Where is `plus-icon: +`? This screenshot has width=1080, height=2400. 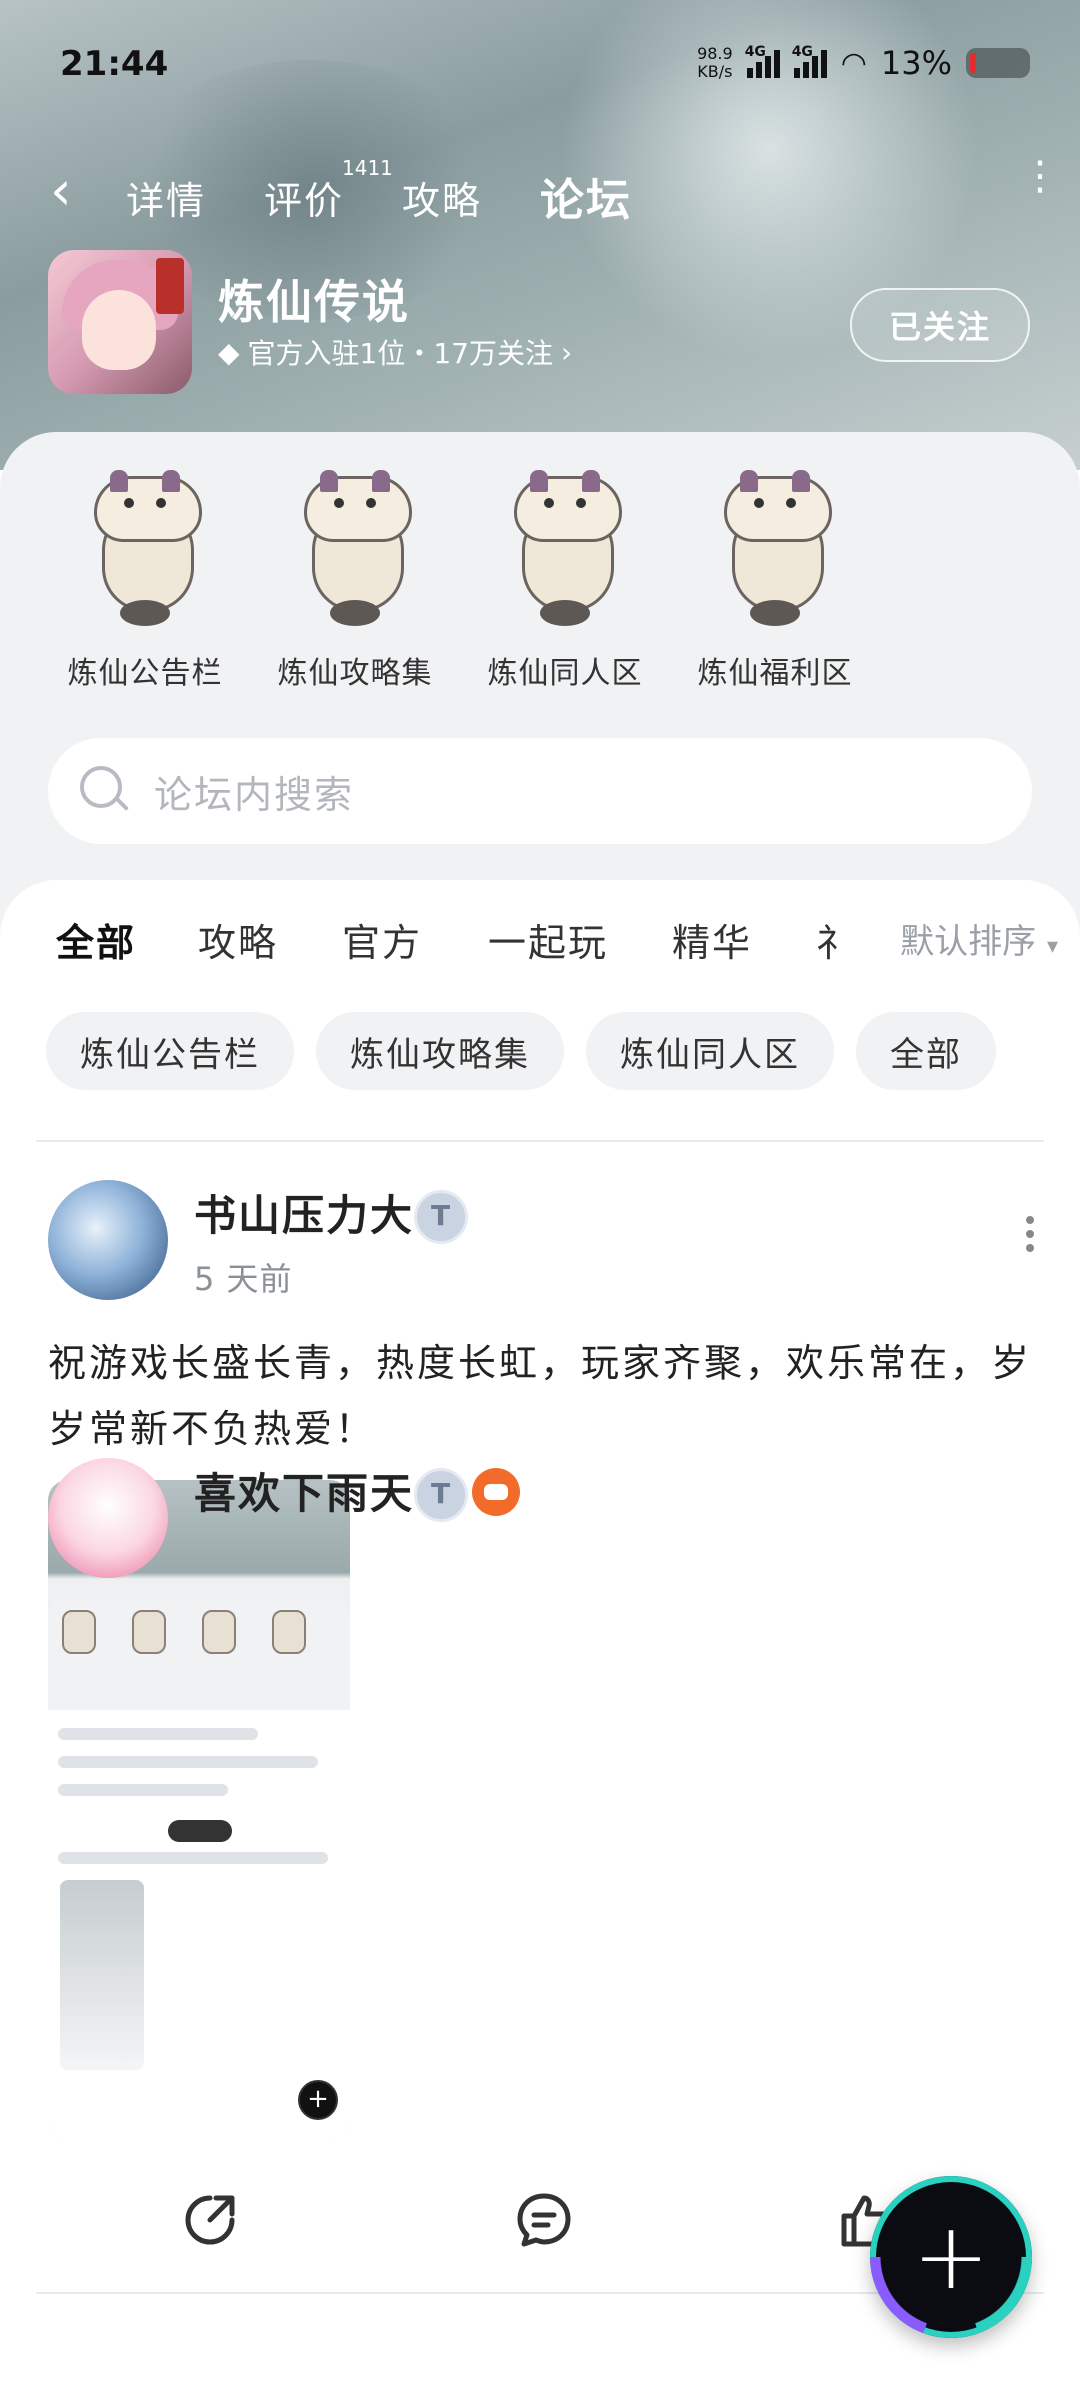
plus-icon: + is located at coordinates (951, 2256).